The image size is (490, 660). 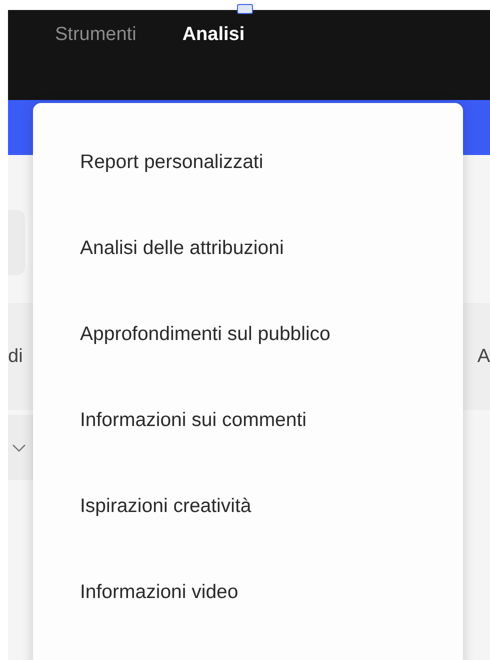 What do you see at coordinates (483, 357) in the screenshot?
I see `column-header: A` at bounding box center [483, 357].